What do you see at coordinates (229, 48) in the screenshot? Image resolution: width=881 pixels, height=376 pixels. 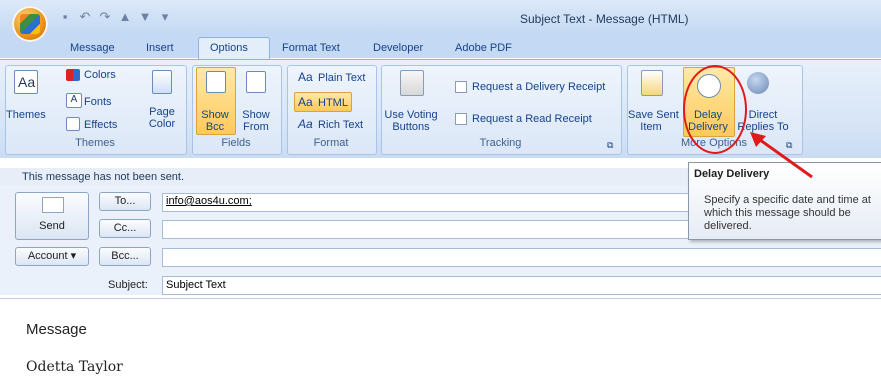 I see `tab-options: Options` at bounding box center [229, 48].